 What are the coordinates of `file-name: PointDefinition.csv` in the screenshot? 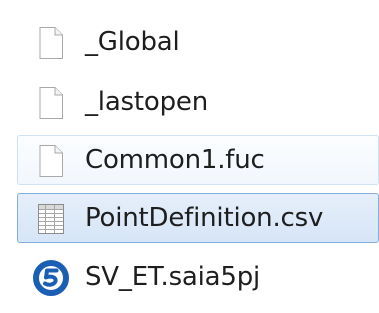 It's located at (204, 218).